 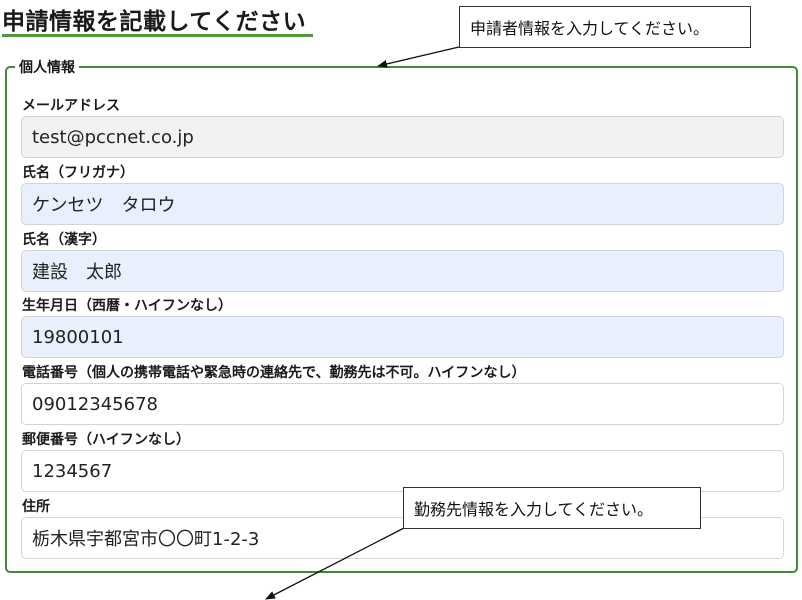 What do you see at coordinates (590, 28) in the screenshot?
I see `applicant-info-callout-text: 申請者情報を入力してください。` at bounding box center [590, 28].